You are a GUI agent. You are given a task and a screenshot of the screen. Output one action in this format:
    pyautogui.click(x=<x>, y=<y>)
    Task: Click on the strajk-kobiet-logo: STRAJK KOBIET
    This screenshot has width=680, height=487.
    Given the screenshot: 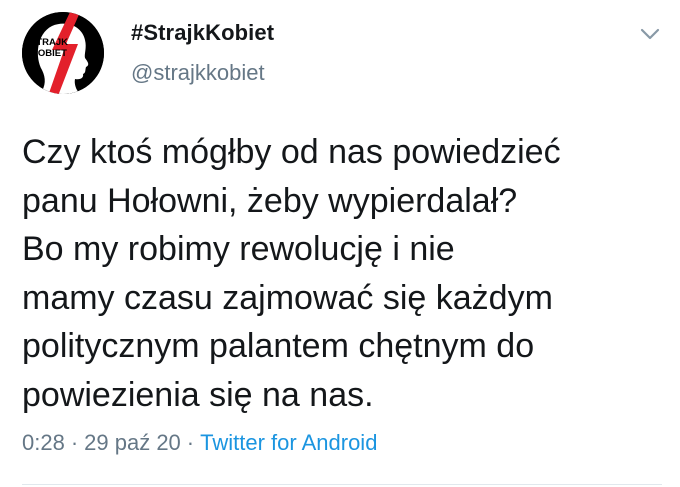 What is the action you would take?
    pyautogui.click(x=63, y=53)
    